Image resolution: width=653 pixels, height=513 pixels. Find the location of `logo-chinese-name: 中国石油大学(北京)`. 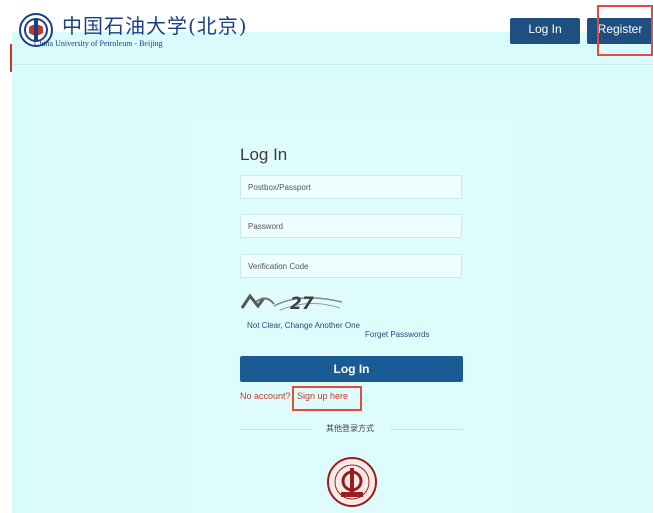

logo-chinese-name: 中国石油大学(北京) is located at coordinates (155, 26).